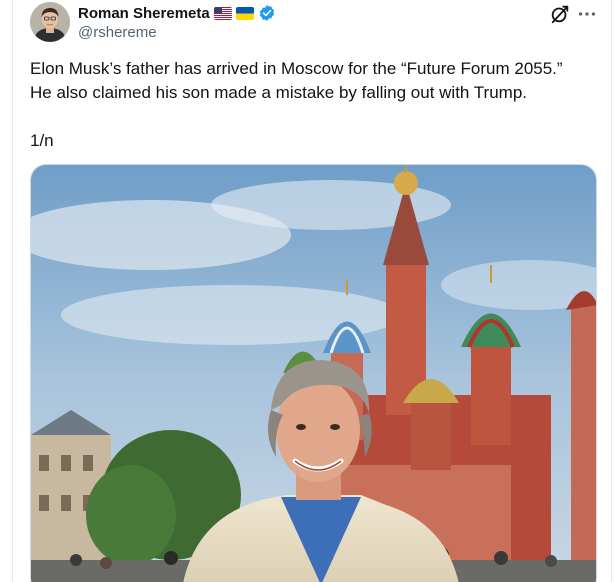 Image resolution: width=614 pixels, height=582 pixels. I want to click on more-horizontal-icon, so click(587, 14).